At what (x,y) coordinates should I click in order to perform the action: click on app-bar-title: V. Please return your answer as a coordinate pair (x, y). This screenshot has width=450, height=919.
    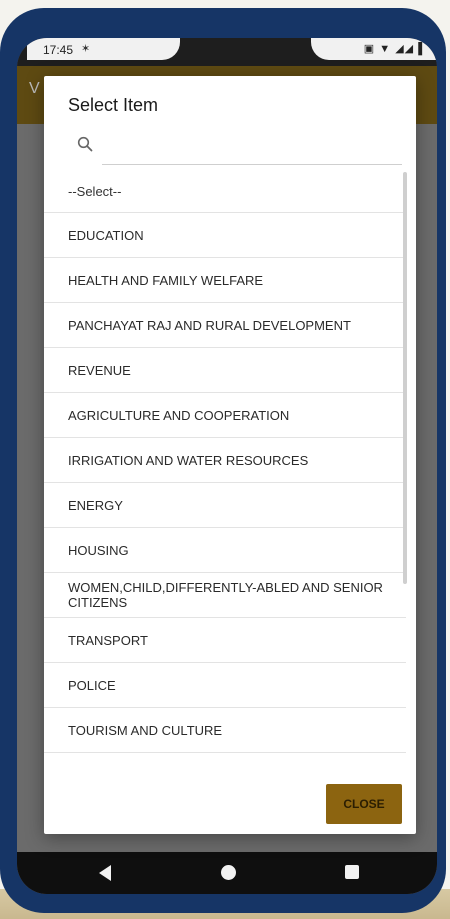
    Looking at the image, I should click on (34, 88).